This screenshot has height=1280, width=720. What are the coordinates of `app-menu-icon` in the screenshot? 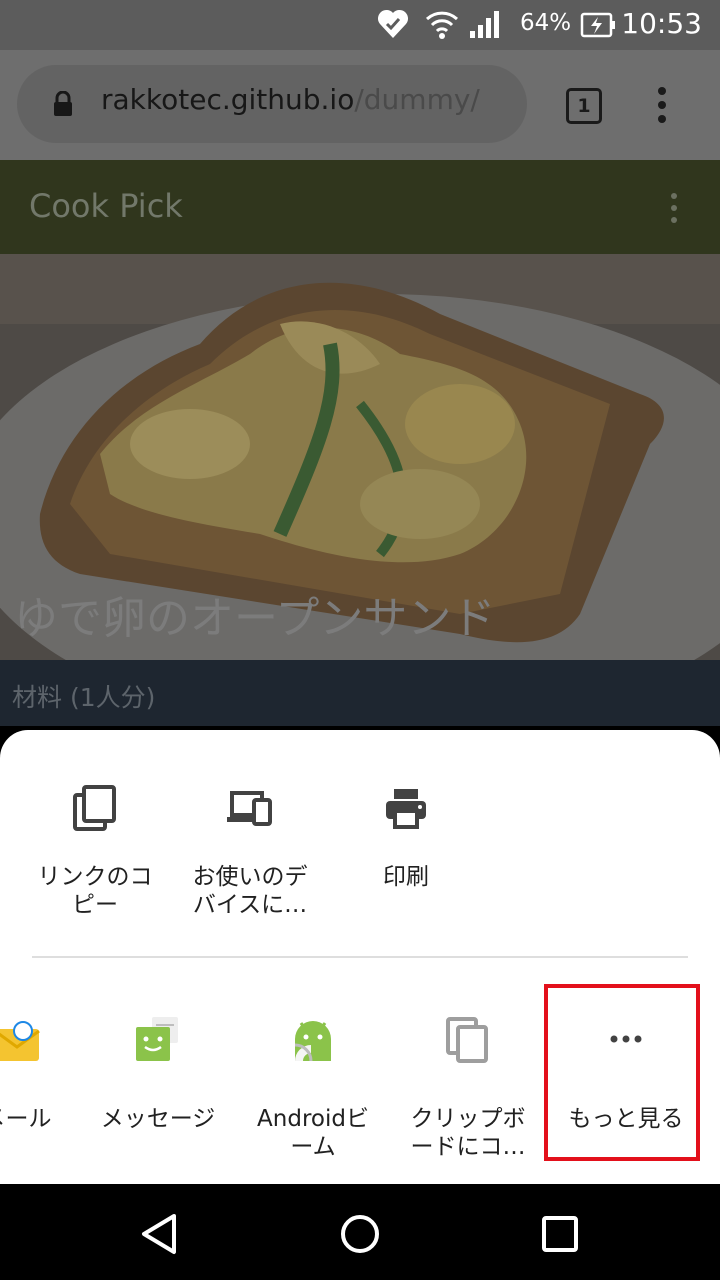 It's located at (674, 208).